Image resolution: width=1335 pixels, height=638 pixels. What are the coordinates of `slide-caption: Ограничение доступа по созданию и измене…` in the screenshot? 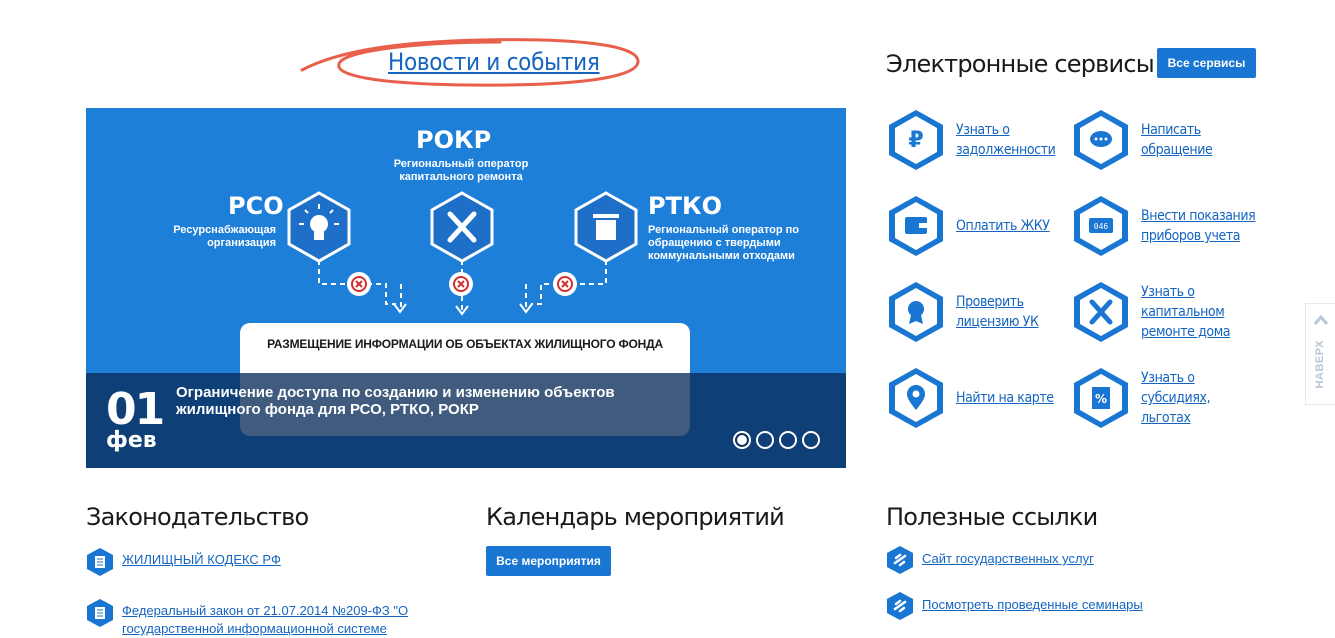 It's located at (406, 401).